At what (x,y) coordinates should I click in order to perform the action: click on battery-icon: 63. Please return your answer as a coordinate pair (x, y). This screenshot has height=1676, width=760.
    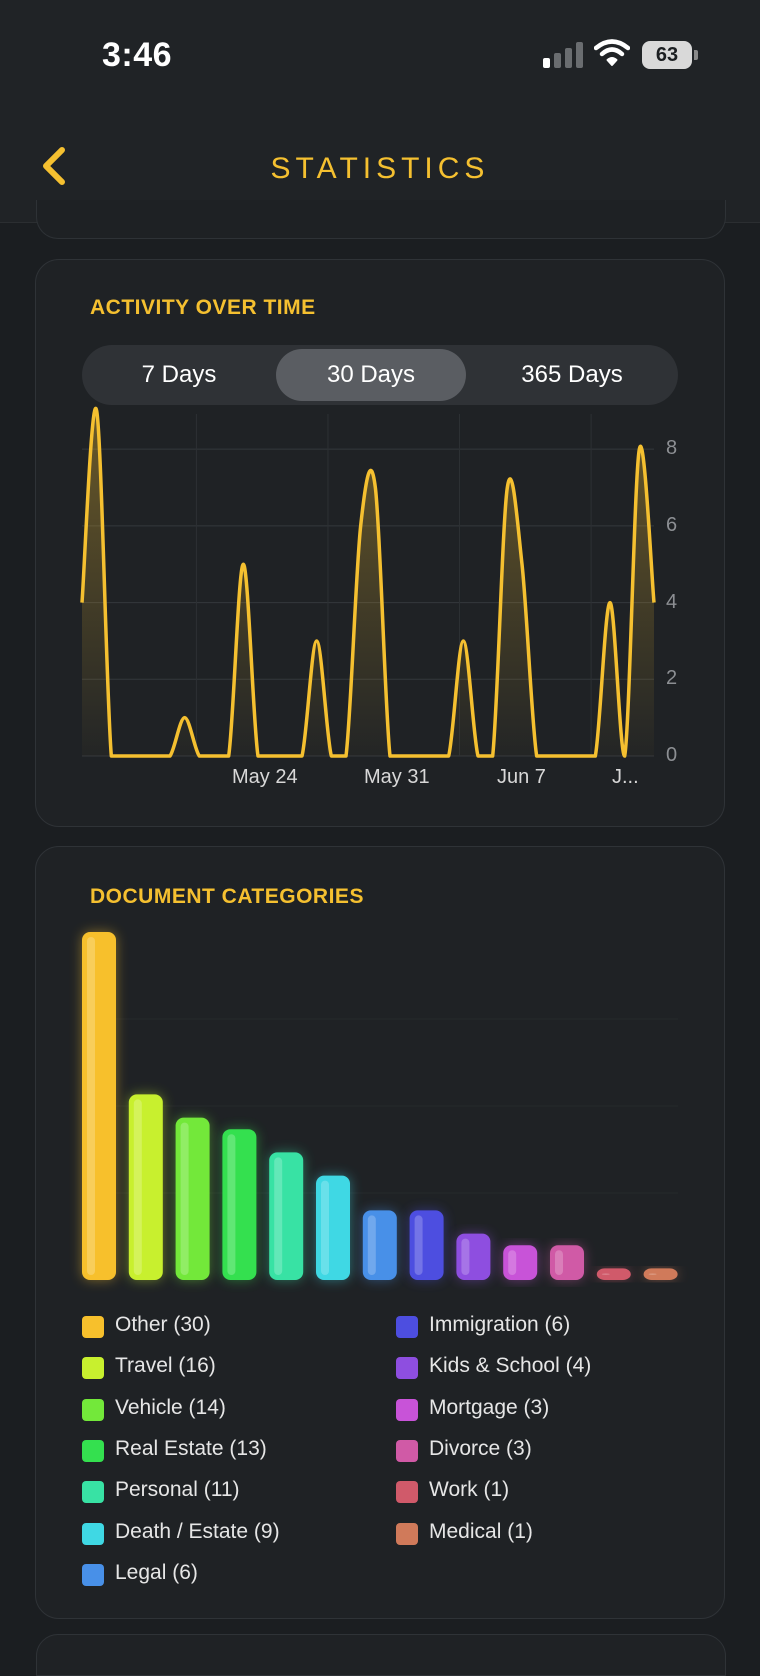
    Looking at the image, I should click on (670, 55).